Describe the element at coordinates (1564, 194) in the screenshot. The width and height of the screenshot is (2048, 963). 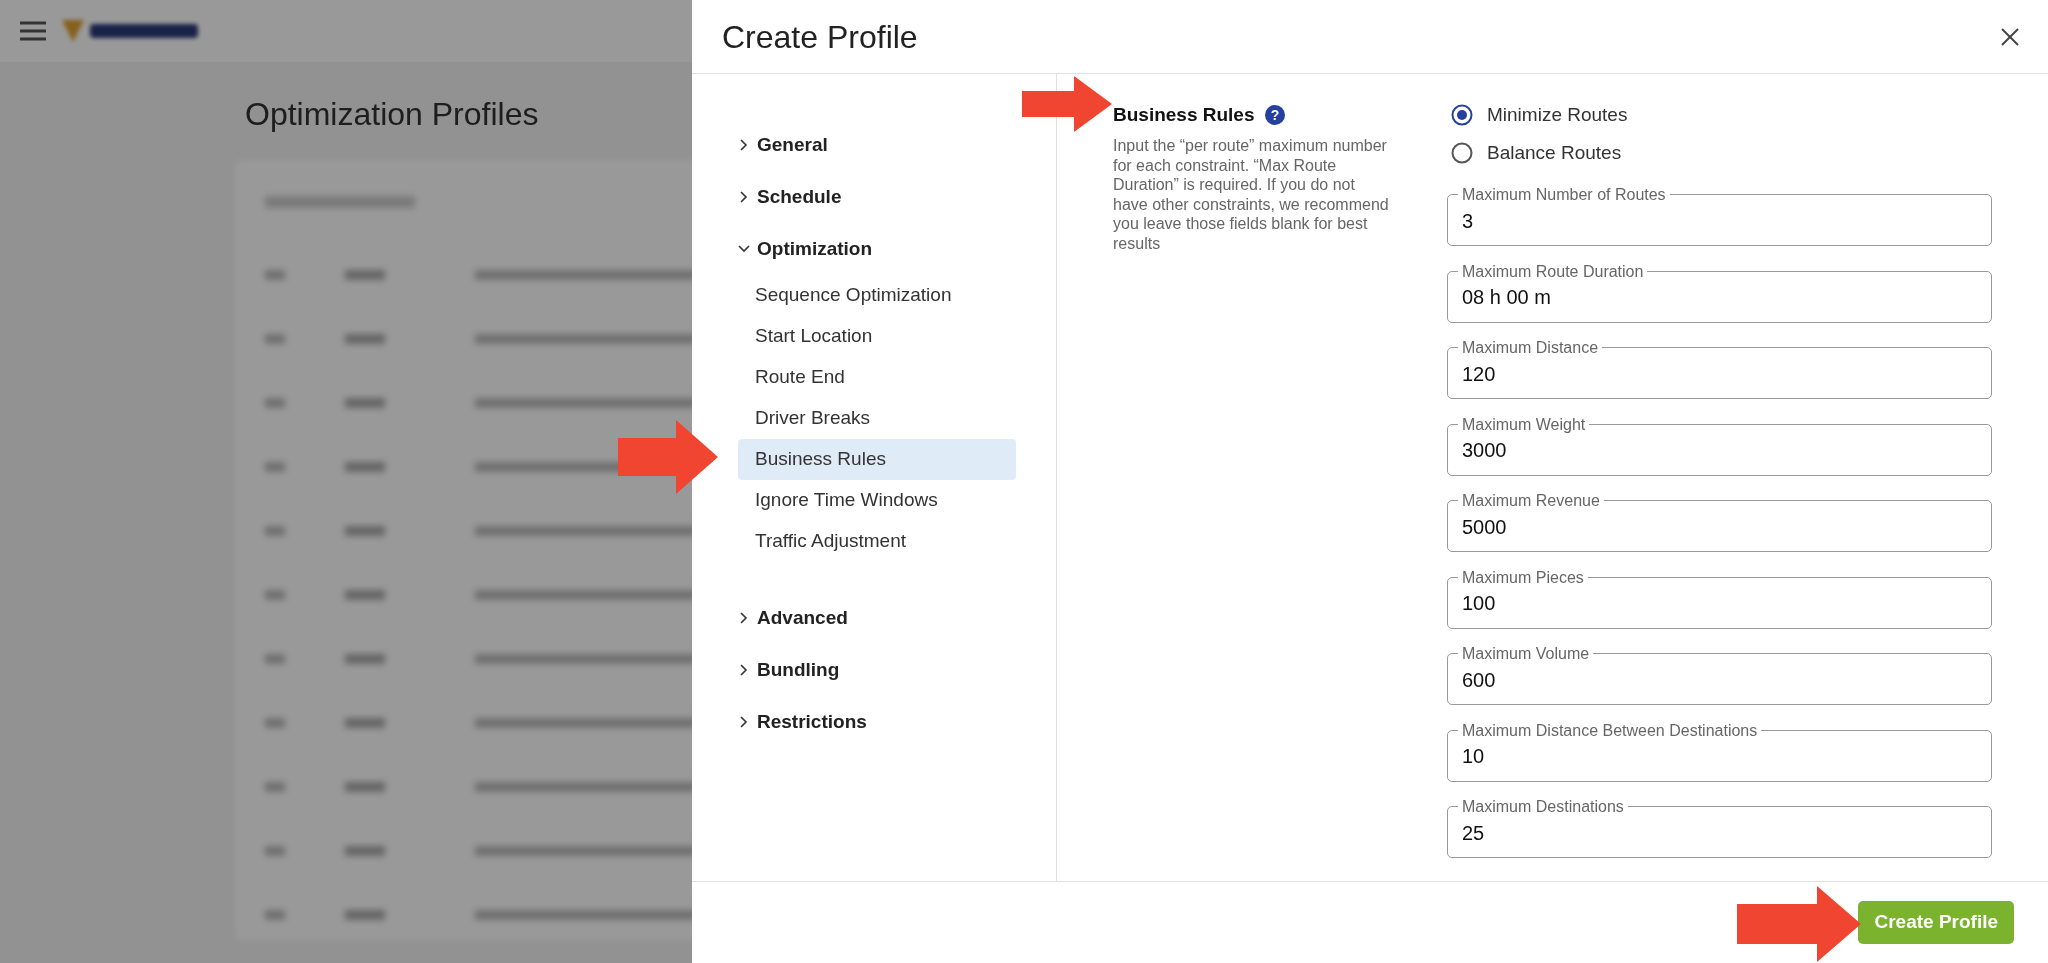
I see `field-label: Maximum Number of Routes` at that location.